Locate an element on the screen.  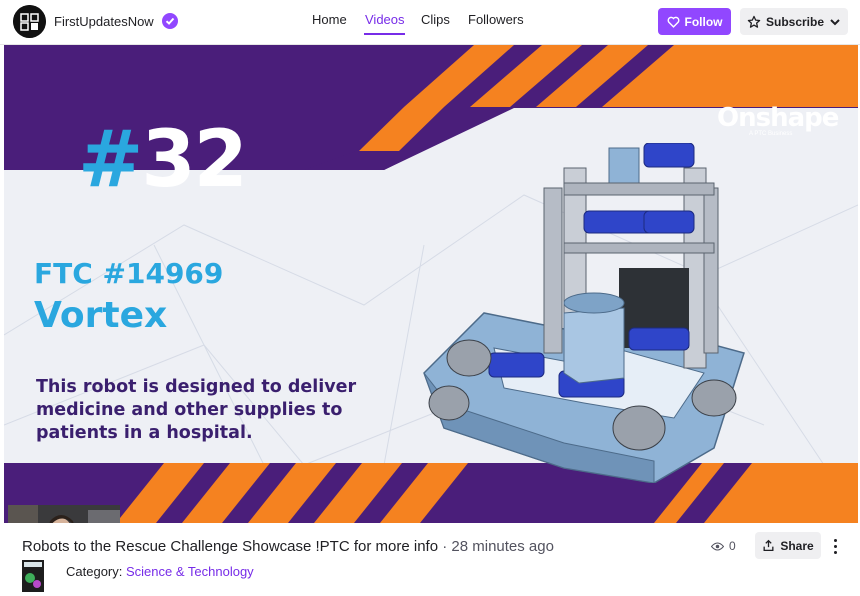
team-number: FTC #14969 is located at coordinates (129, 273).